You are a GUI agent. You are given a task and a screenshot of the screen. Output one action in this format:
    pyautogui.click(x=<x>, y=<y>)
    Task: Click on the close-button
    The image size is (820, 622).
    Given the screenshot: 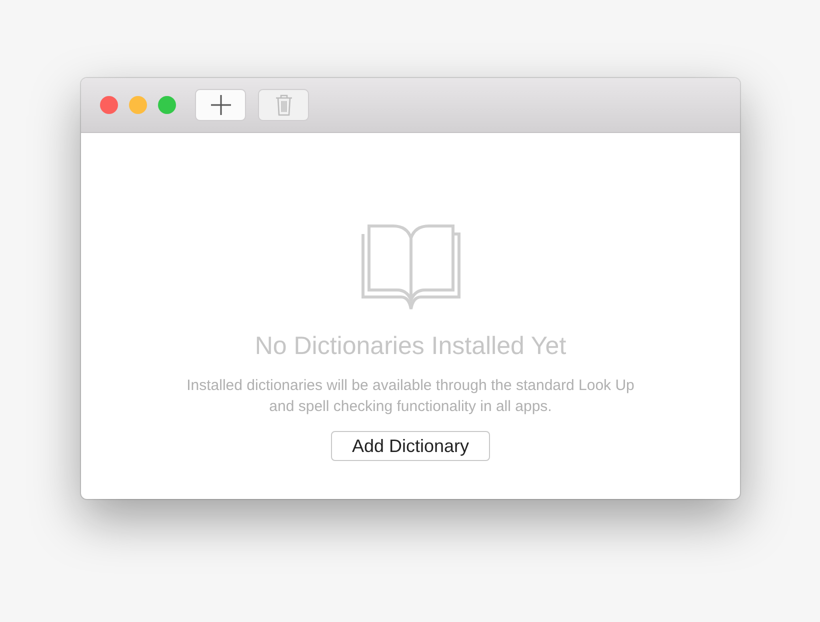 What is the action you would take?
    pyautogui.click(x=109, y=105)
    